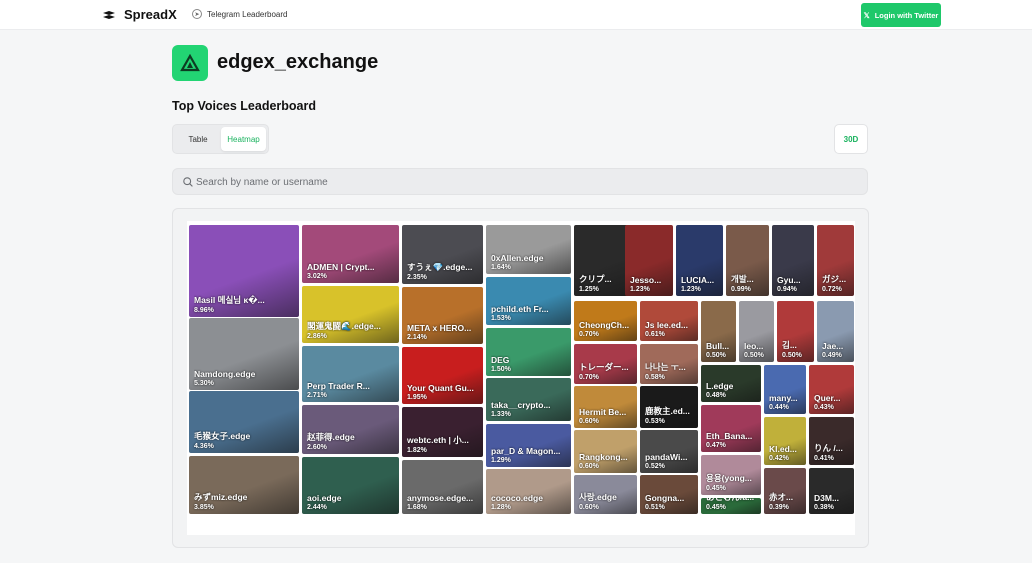  What do you see at coordinates (190, 63) in the screenshot?
I see `exchange-logo` at bounding box center [190, 63].